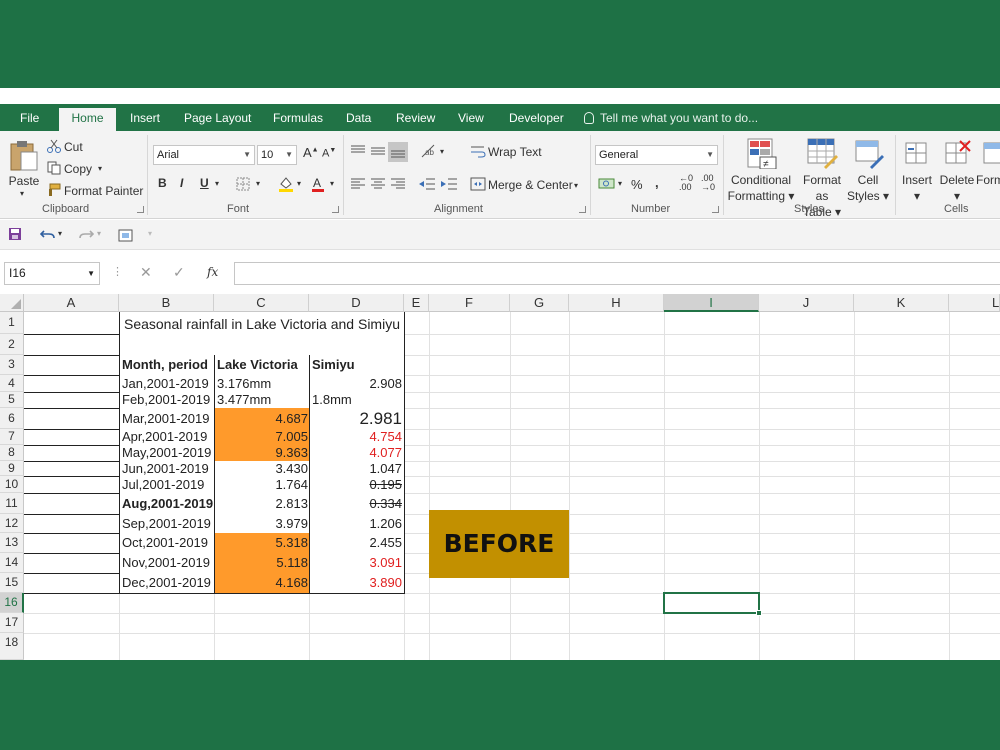 The height and width of the screenshot is (750, 1000). What do you see at coordinates (357, 504) in the screenshot?
I see `cell-simiyu-row-11: 0.334` at bounding box center [357, 504].